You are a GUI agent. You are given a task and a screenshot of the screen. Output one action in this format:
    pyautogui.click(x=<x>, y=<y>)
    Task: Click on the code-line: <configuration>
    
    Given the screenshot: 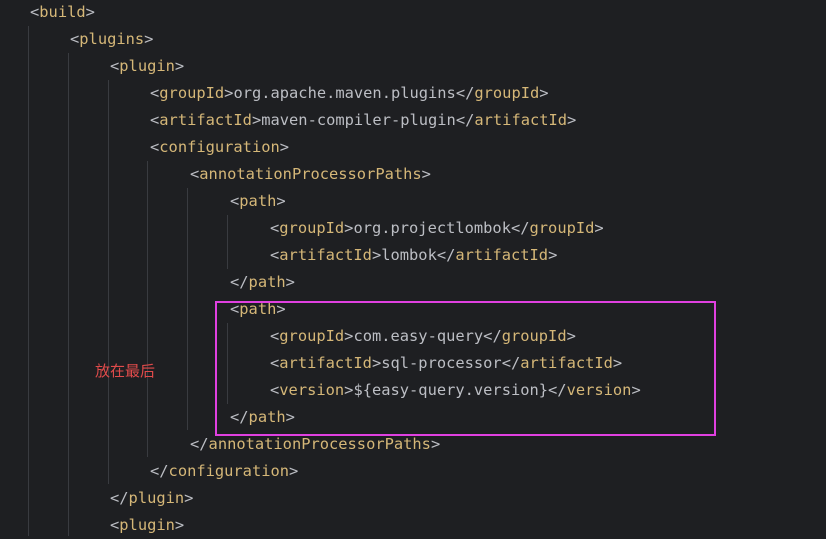 What is the action you would take?
    pyautogui.click(x=219, y=147)
    